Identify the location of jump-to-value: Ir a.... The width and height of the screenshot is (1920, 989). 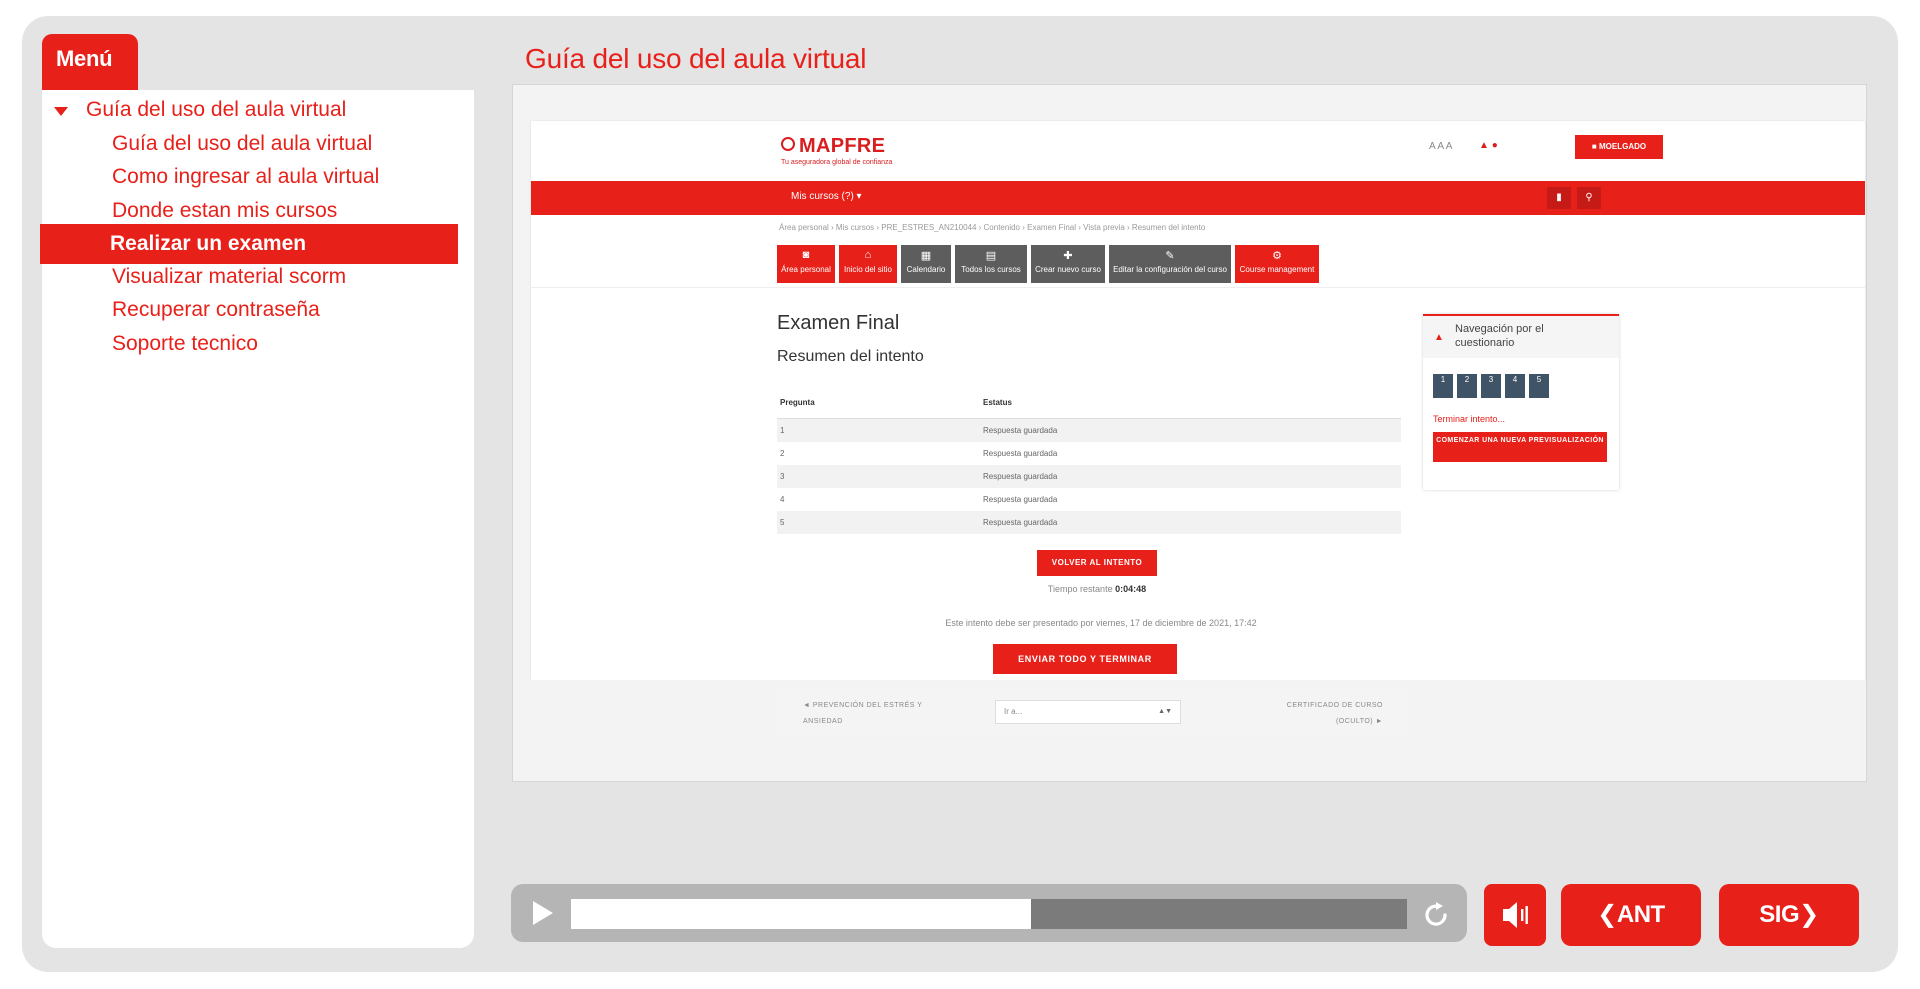
(1013, 711).